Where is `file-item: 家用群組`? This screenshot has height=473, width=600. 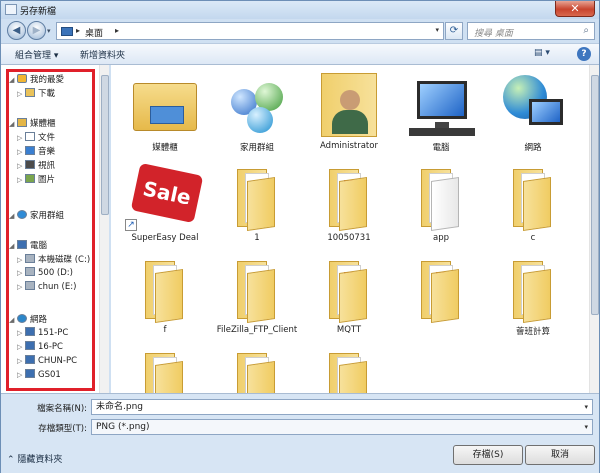 file-item: 家用群組 is located at coordinates (257, 114).